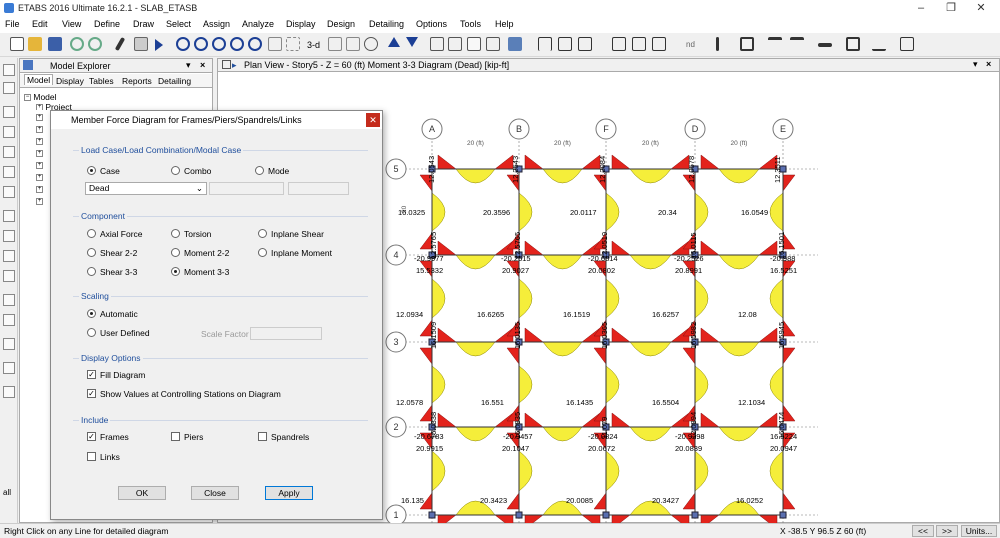 The width and height of the screenshot is (1000, 538). Describe the element at coordinates (797, 42) in the screenshot. I see `ibeam-icon` at that location.